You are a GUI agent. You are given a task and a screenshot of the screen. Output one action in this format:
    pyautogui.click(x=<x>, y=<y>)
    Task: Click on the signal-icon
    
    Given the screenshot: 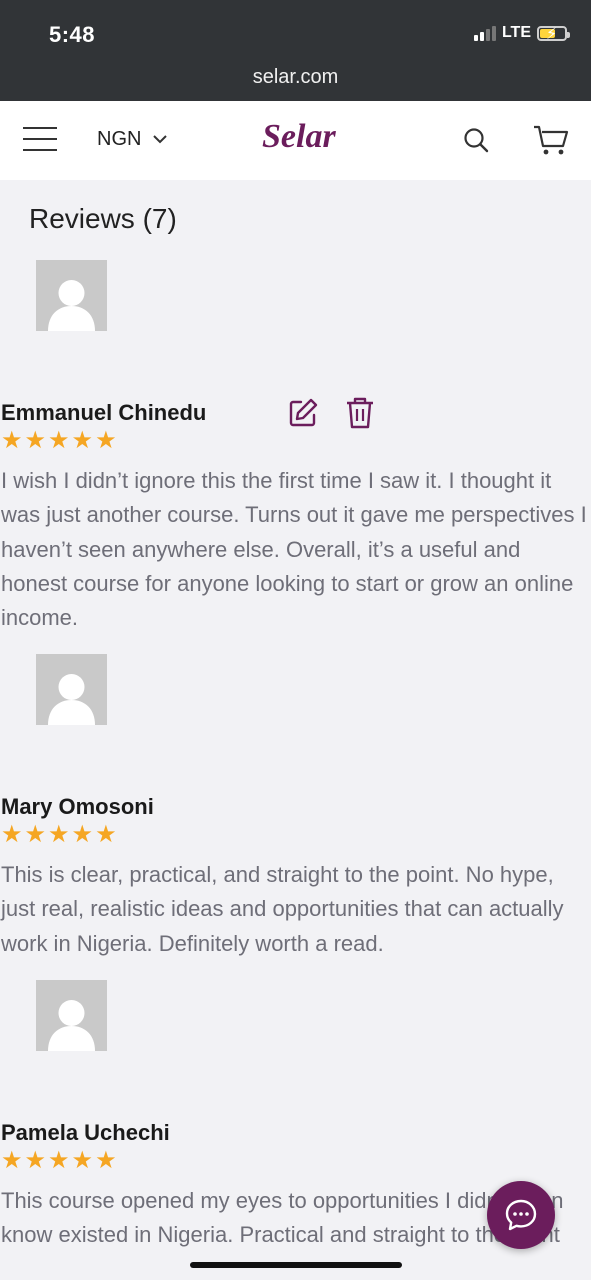 What is the action you would take?
    pyautogui.click(x=484, y=33)
    